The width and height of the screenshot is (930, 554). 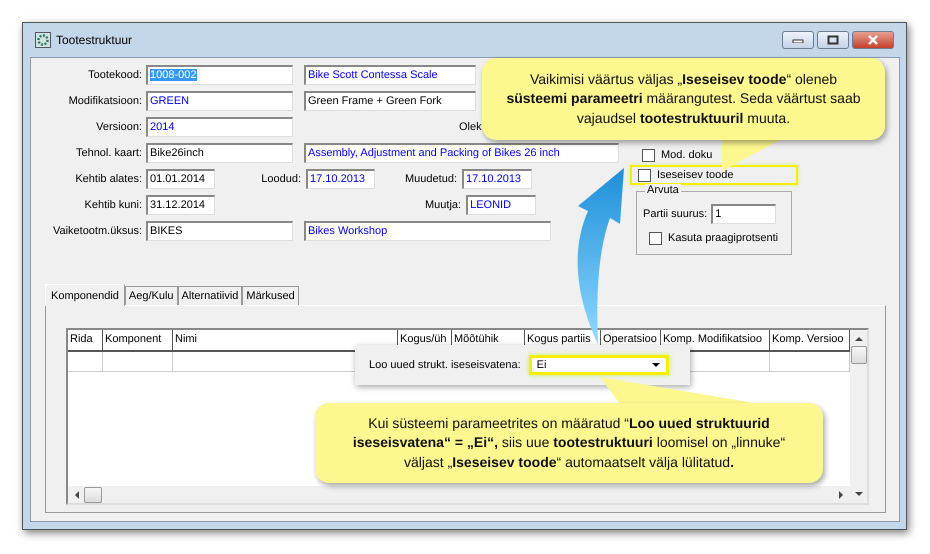 I want to click on batch-size-field: 1, so click(x=743, y=214).